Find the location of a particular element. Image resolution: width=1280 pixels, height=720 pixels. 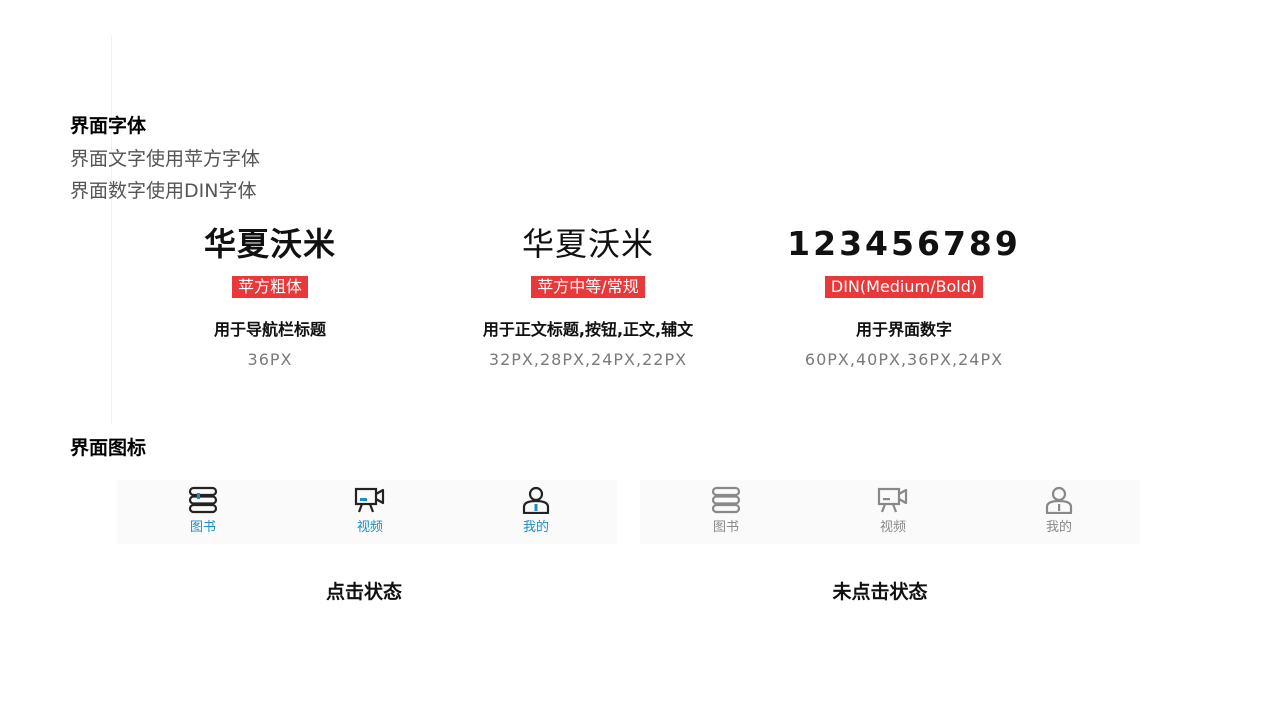

caption-unclicked: 未点击状态 is located at coordinates (880, 592).